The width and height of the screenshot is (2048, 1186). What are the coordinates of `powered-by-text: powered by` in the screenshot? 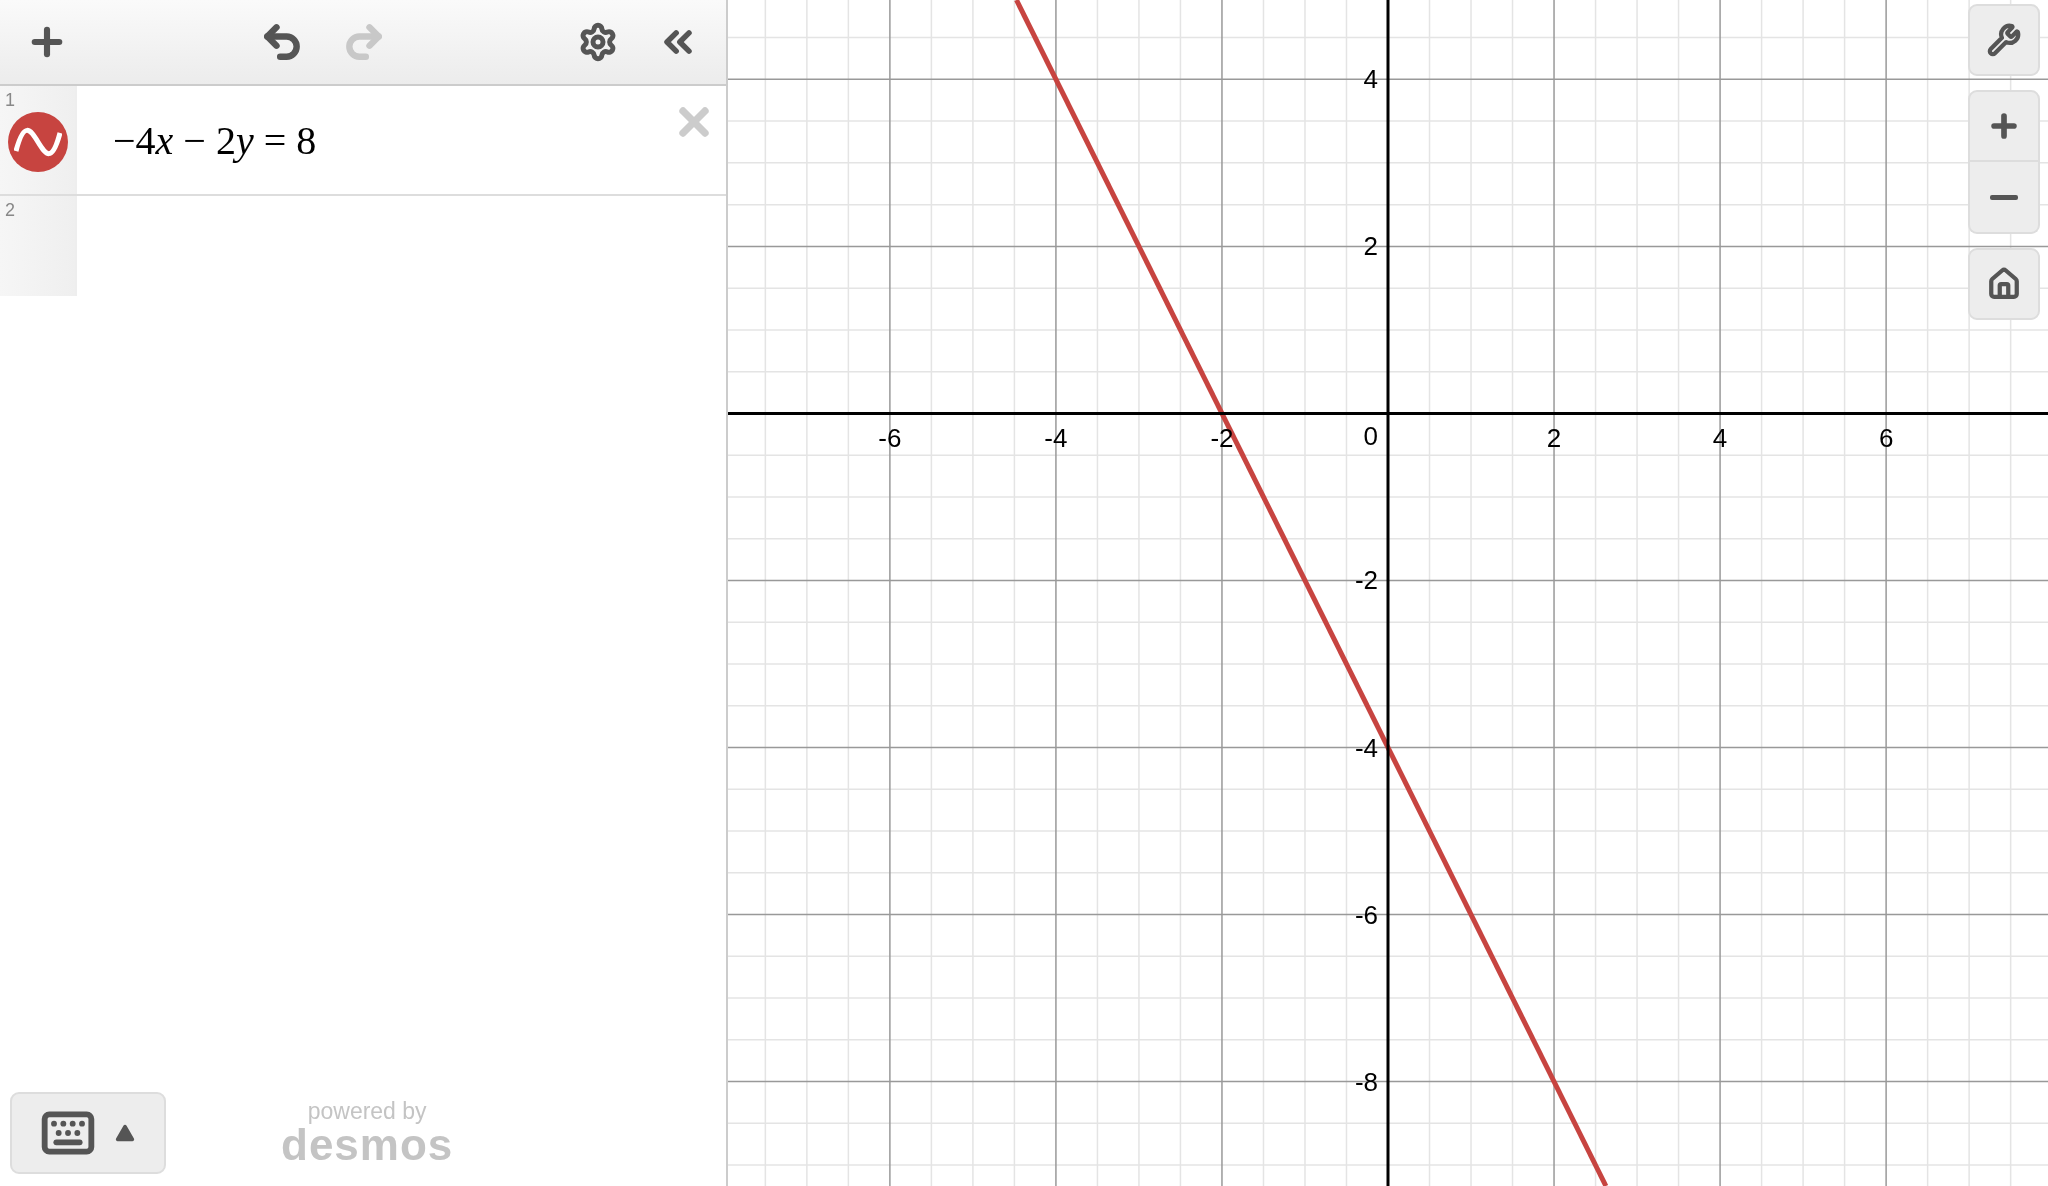 It's located at (367, 1111).